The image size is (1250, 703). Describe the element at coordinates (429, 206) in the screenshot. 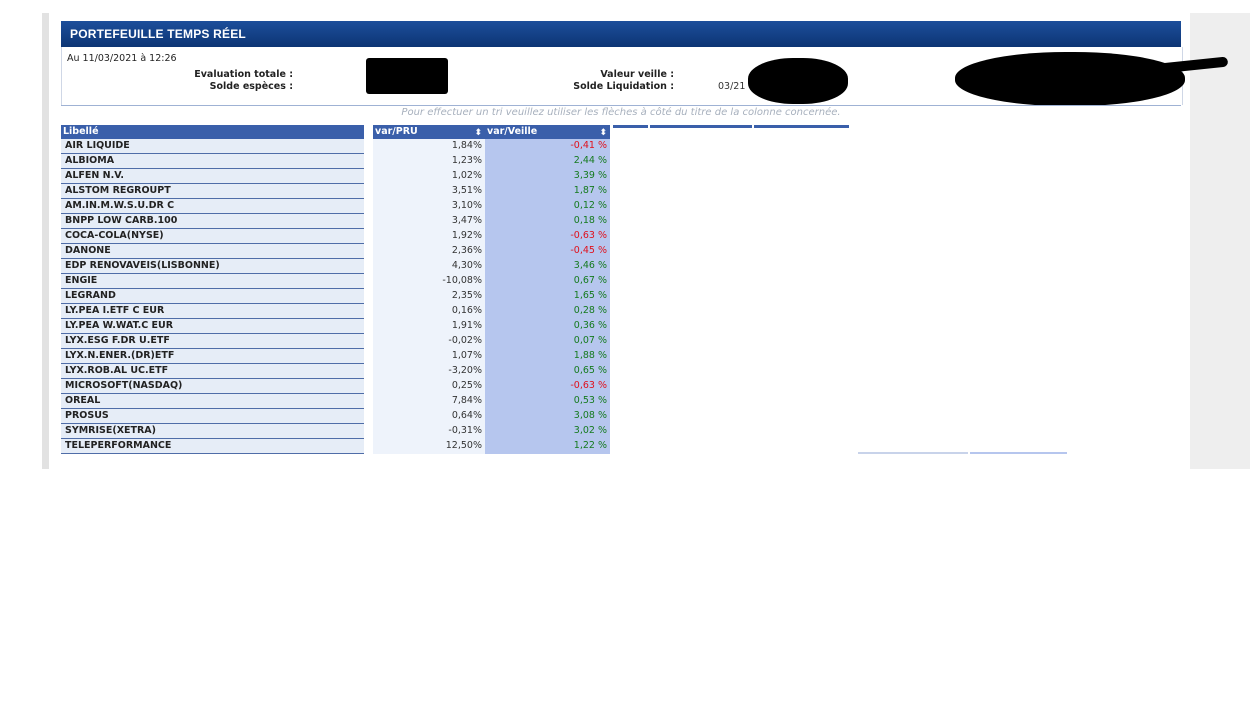

I see `cell-var-pru: 3,10%` at that location.